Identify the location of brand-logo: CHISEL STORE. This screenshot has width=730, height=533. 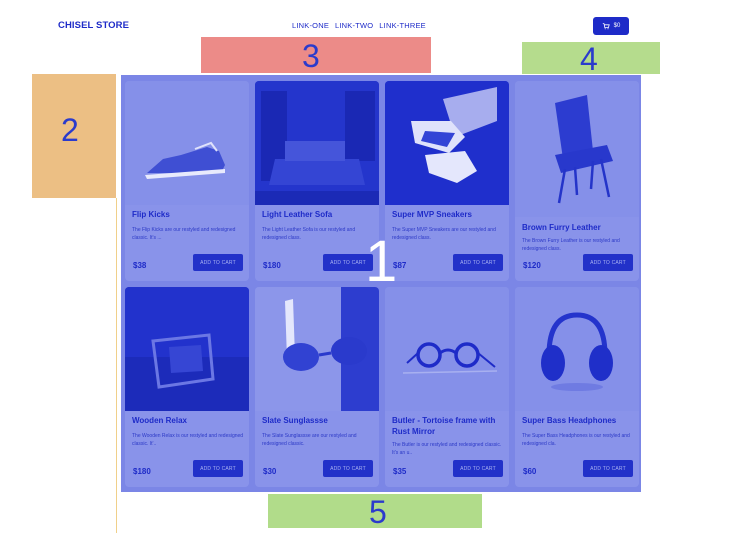
(93, 25).